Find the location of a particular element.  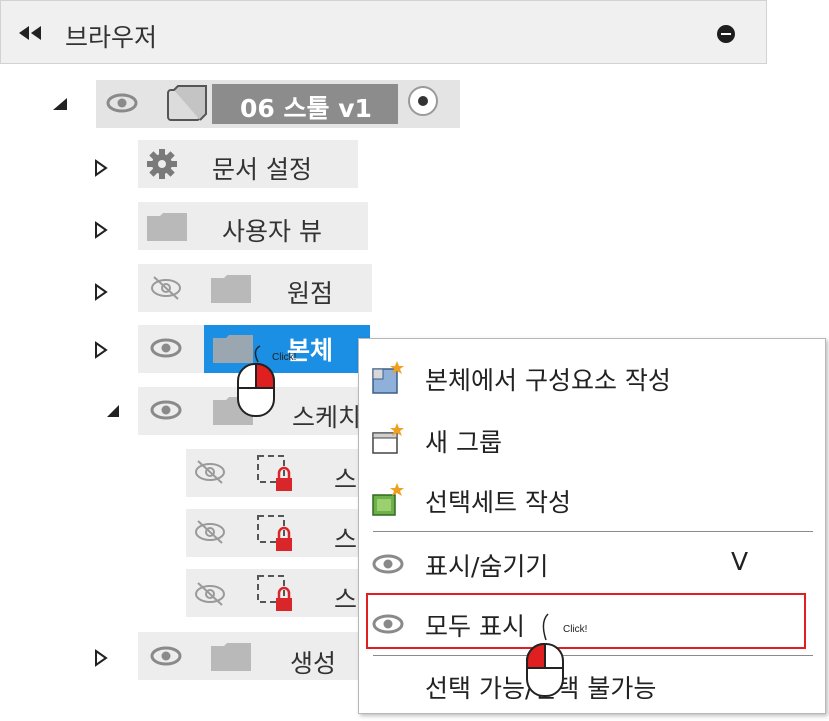

doc-settings-label: 문서 설정 is located at coordinates (262, 169).